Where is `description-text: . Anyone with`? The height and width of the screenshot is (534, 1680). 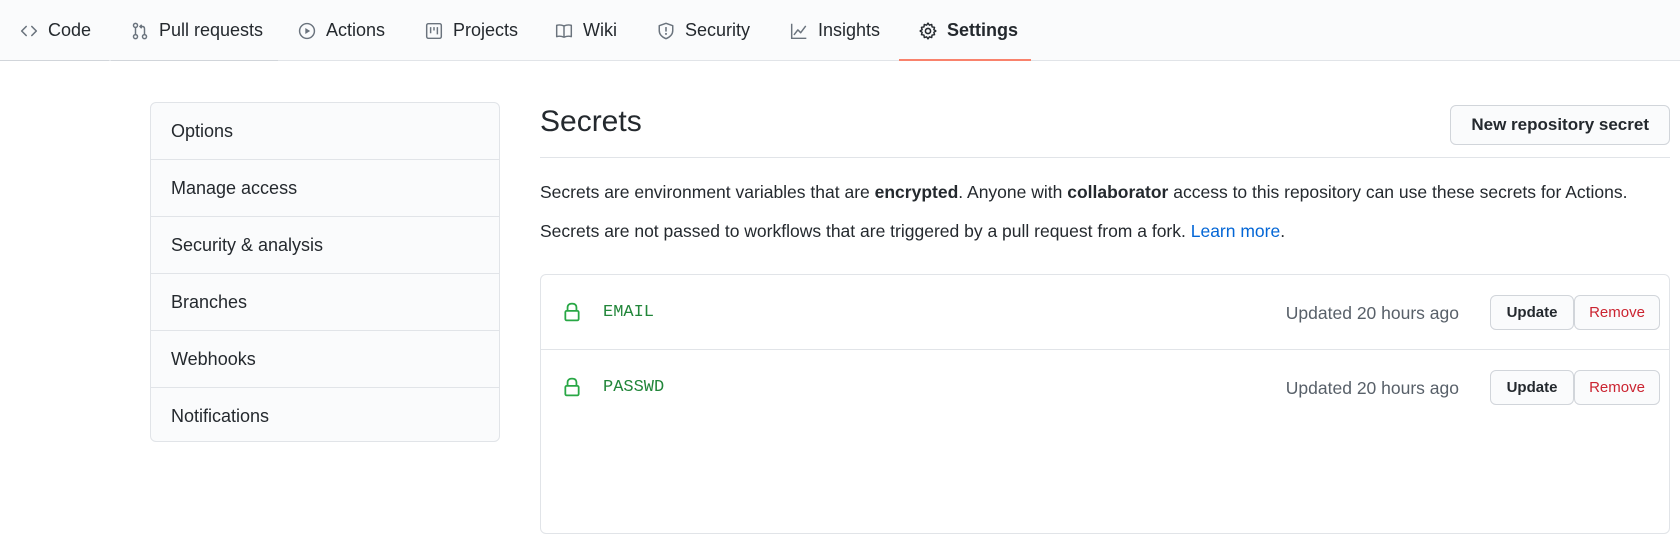 description-text: . Anyone with is located at coordinates (1013, 192).